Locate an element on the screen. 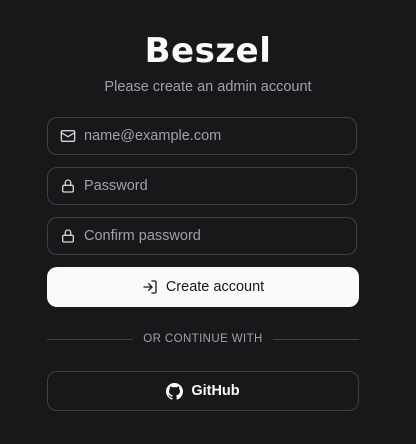 This screenshot has height=444, width=416. email-field is located at coordinates (202, 136).